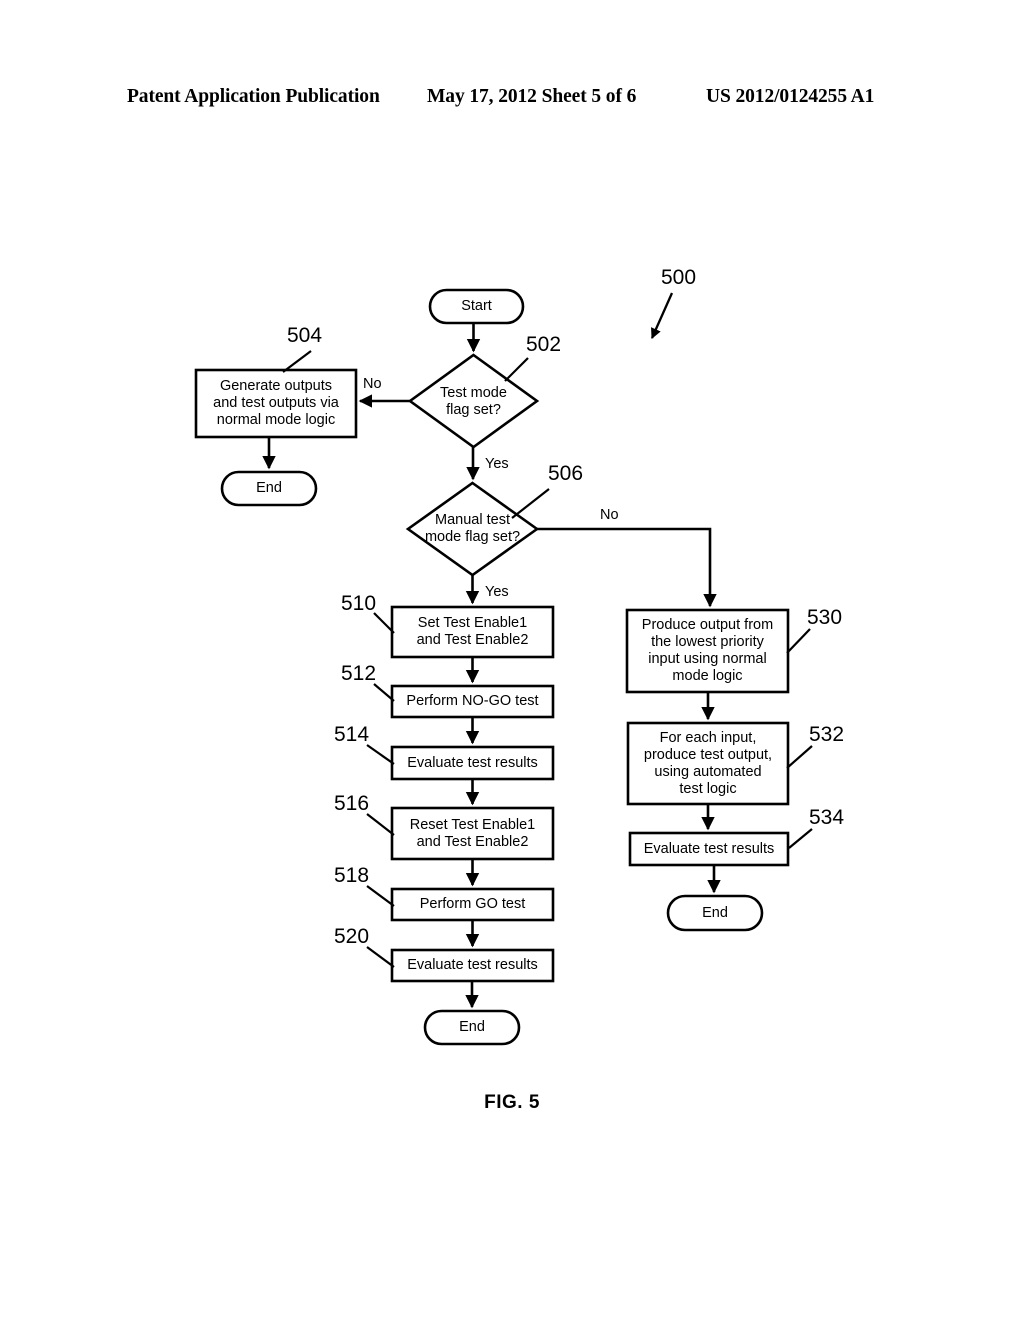  I want to click on ref-number-530: 530, so click(825, 617).